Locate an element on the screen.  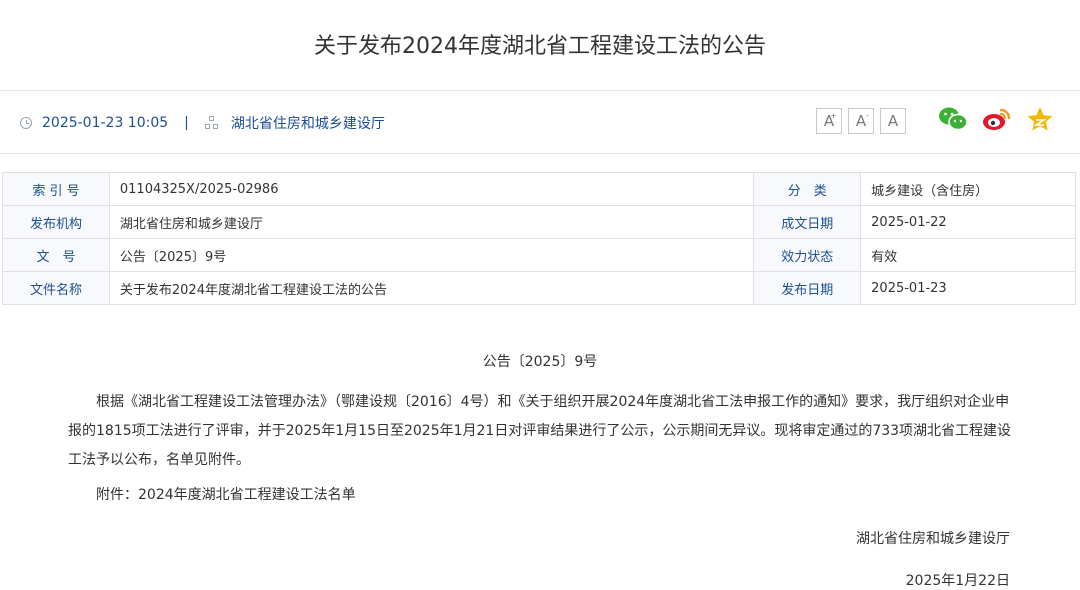
meta-bar: 2025-01-23 10:05 | 湖北省住房和城乡建设厅 is located at coordinates (202, 123).